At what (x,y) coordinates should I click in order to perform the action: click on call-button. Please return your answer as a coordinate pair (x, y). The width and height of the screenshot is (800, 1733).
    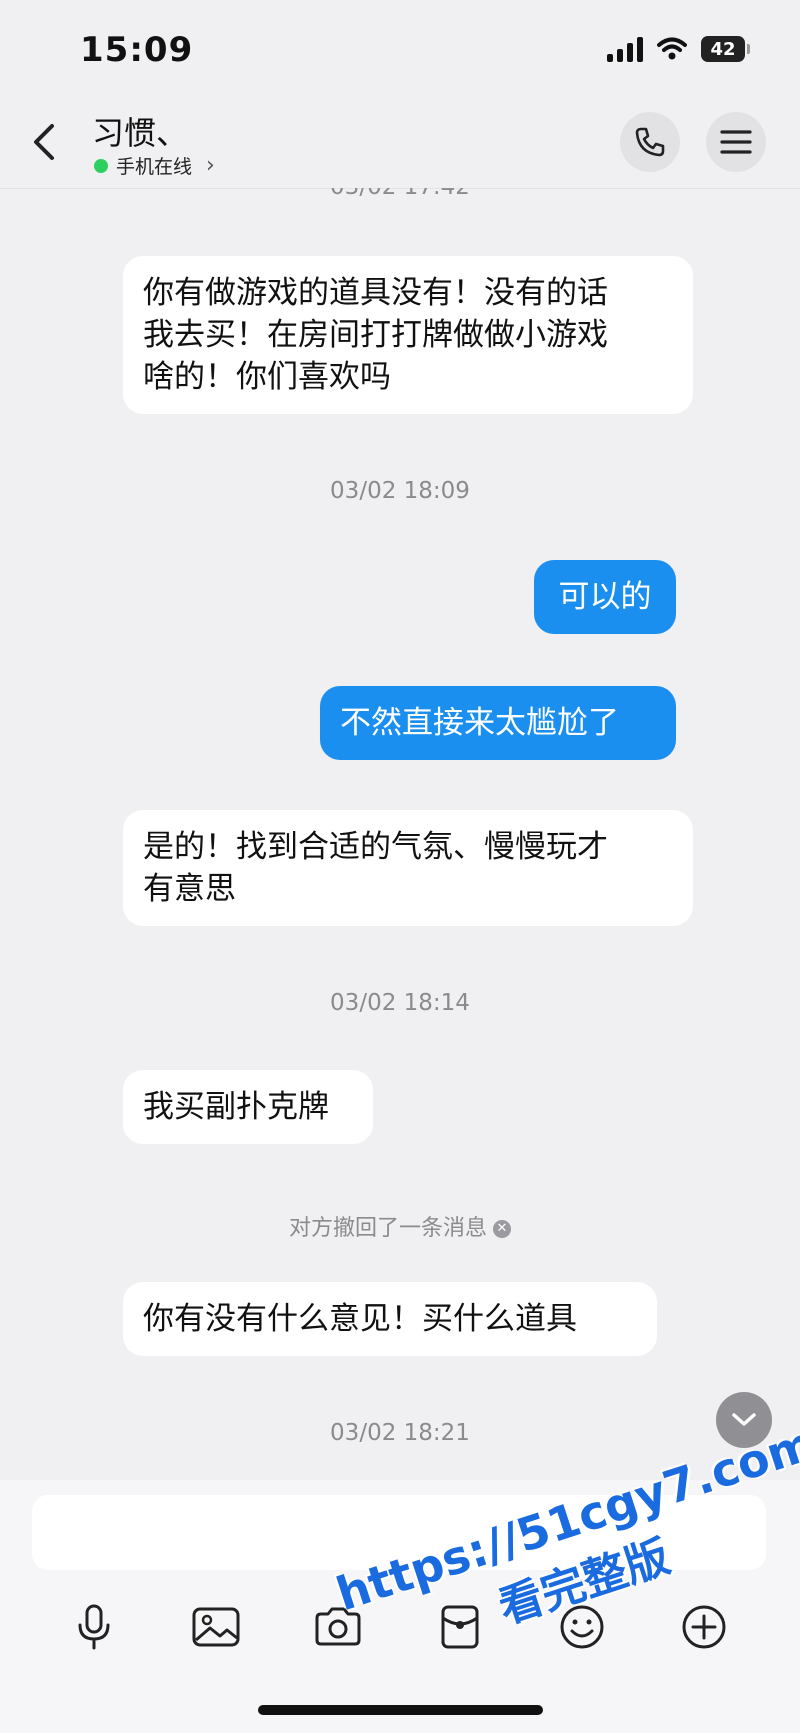
    Looking at the image, I should click on (650, 142).